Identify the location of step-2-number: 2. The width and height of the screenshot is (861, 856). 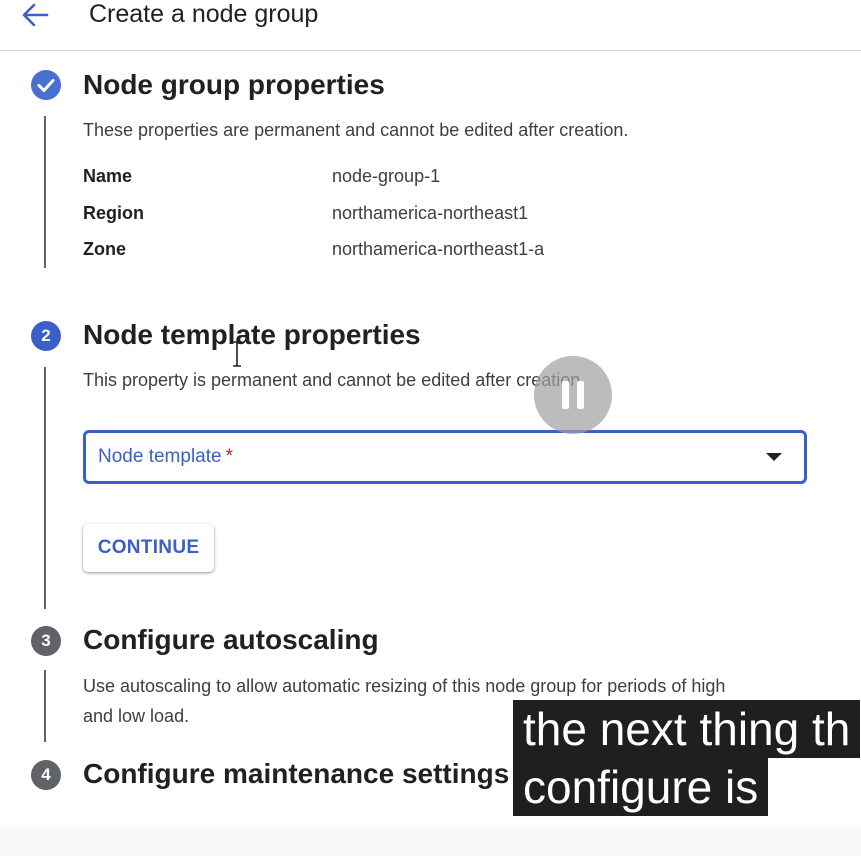
(46, 336).